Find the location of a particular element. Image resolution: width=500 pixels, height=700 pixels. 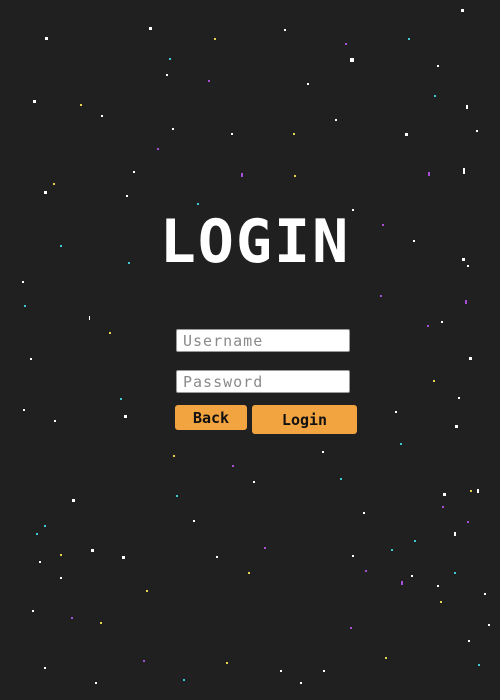

password-input is located at coordinates (263, 381).